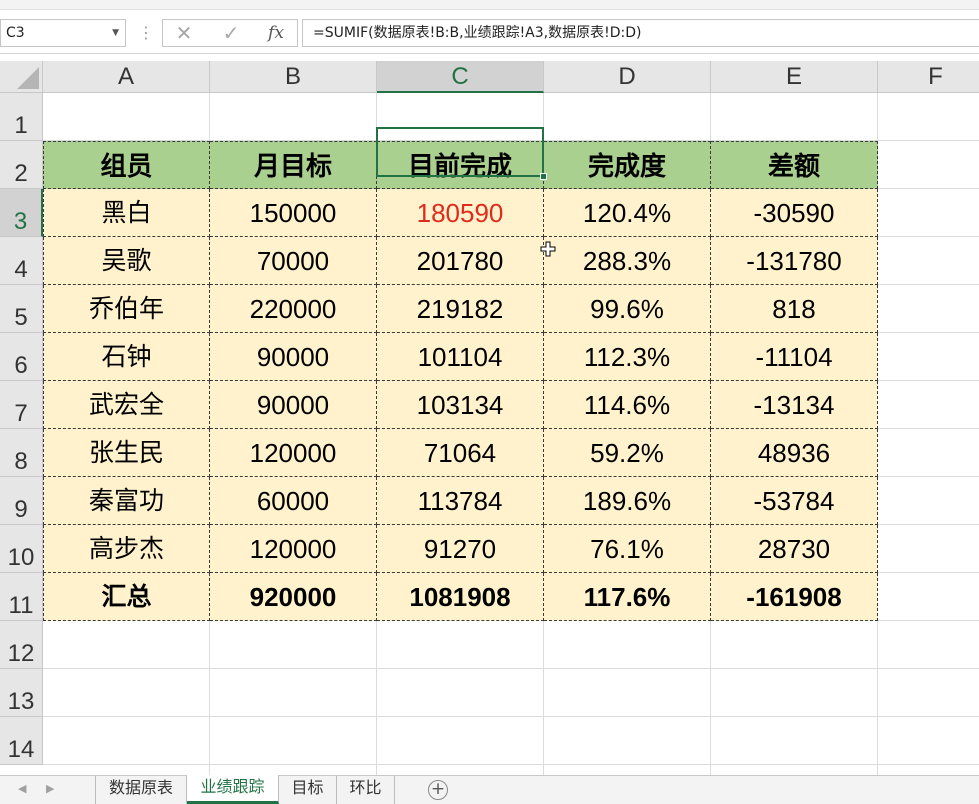  I want to click on table-cell: 220000, so click(293, 309).